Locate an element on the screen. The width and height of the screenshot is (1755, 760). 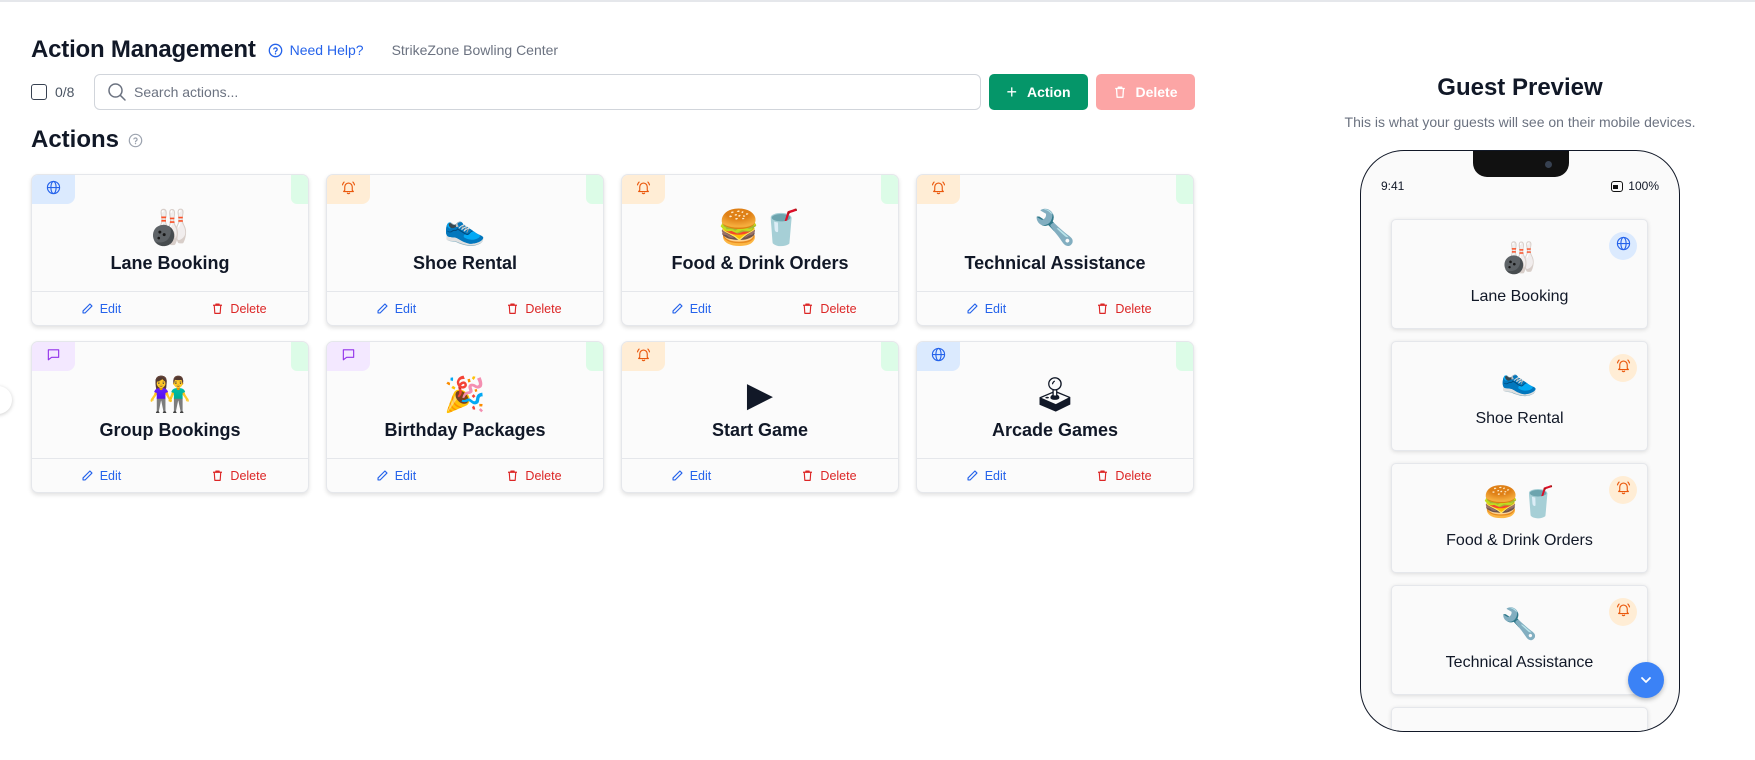
scroll-down-button is located at coordinates (1646, 680).